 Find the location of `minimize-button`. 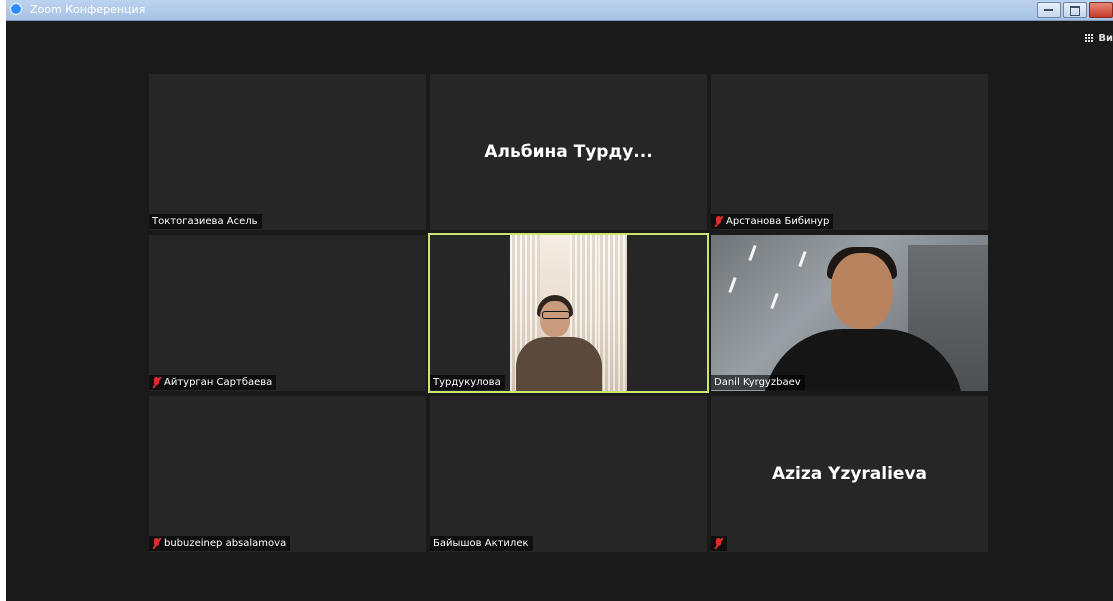

minimize-button is located at coordinates (1049, 10).